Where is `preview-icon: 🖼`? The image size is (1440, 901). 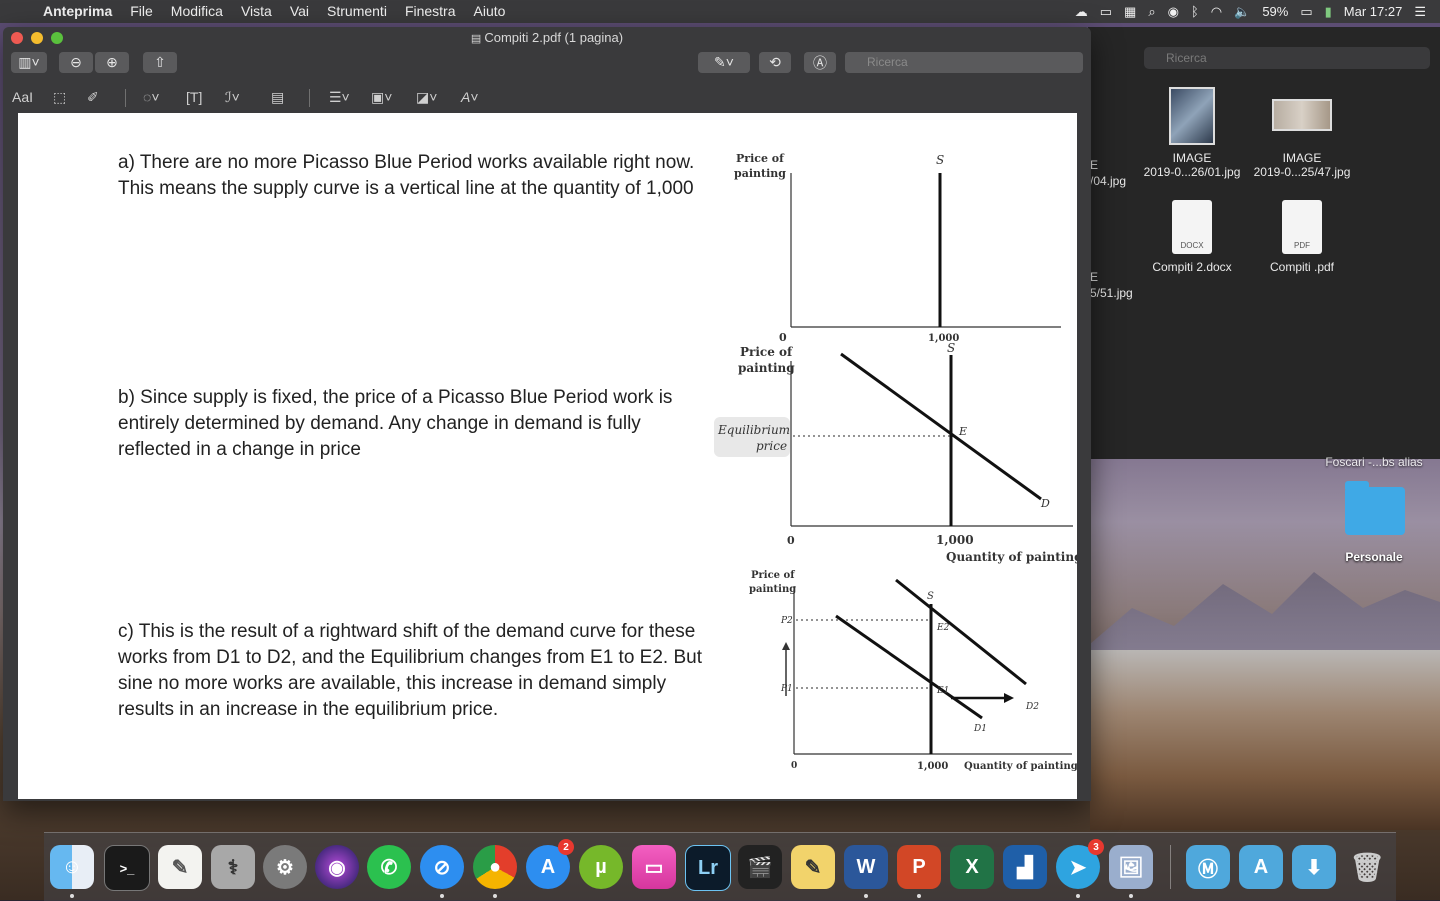 preview-icon: 🖼 is located at coordinates (1131, 867).